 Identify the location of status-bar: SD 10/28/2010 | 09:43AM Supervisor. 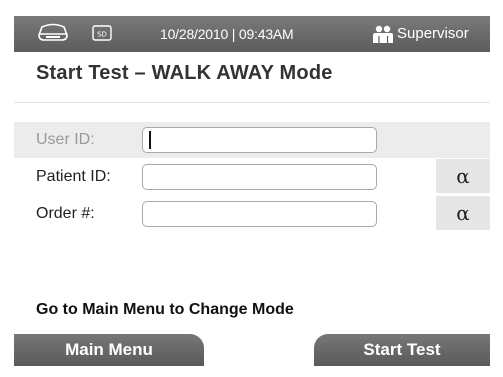
(252, 34).